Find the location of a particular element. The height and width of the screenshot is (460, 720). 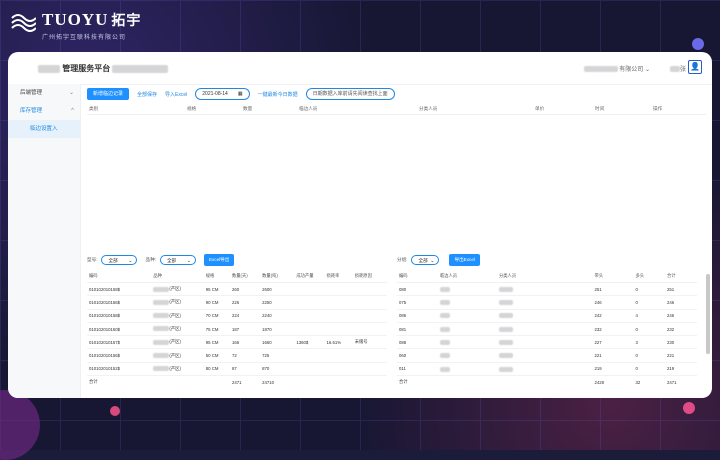

table-cell: 221 is located at coordinates (680, 355).